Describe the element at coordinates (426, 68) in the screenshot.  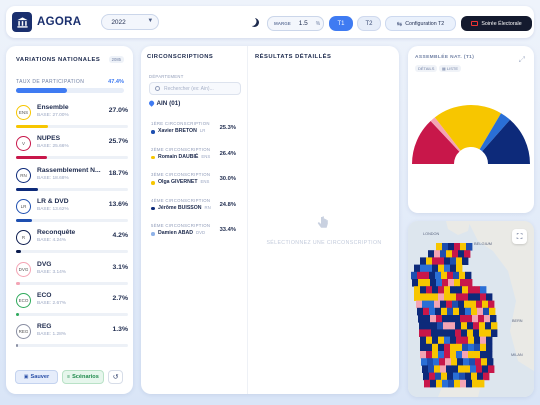
I see `tab-details: DÉTAILS` at that location.